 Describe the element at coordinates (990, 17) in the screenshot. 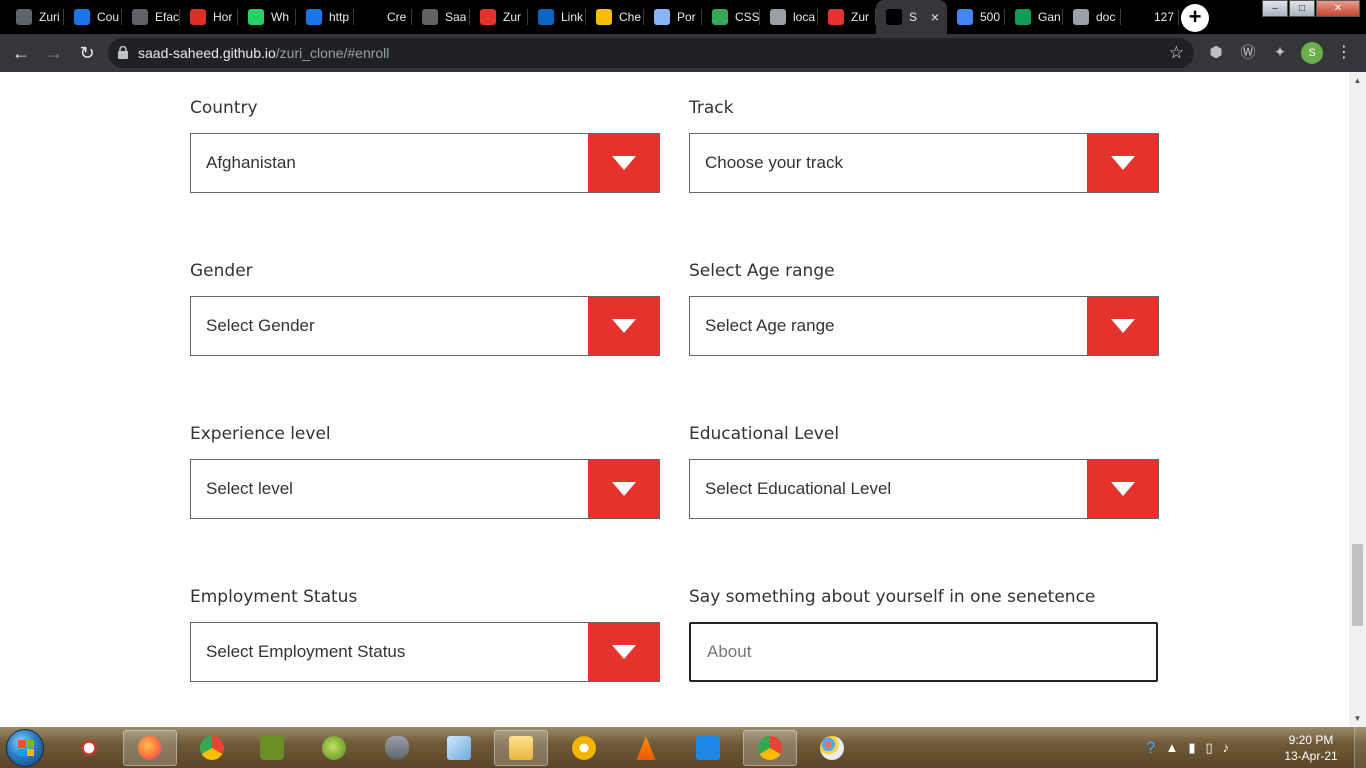

I see `tab-title: 500` at that location.